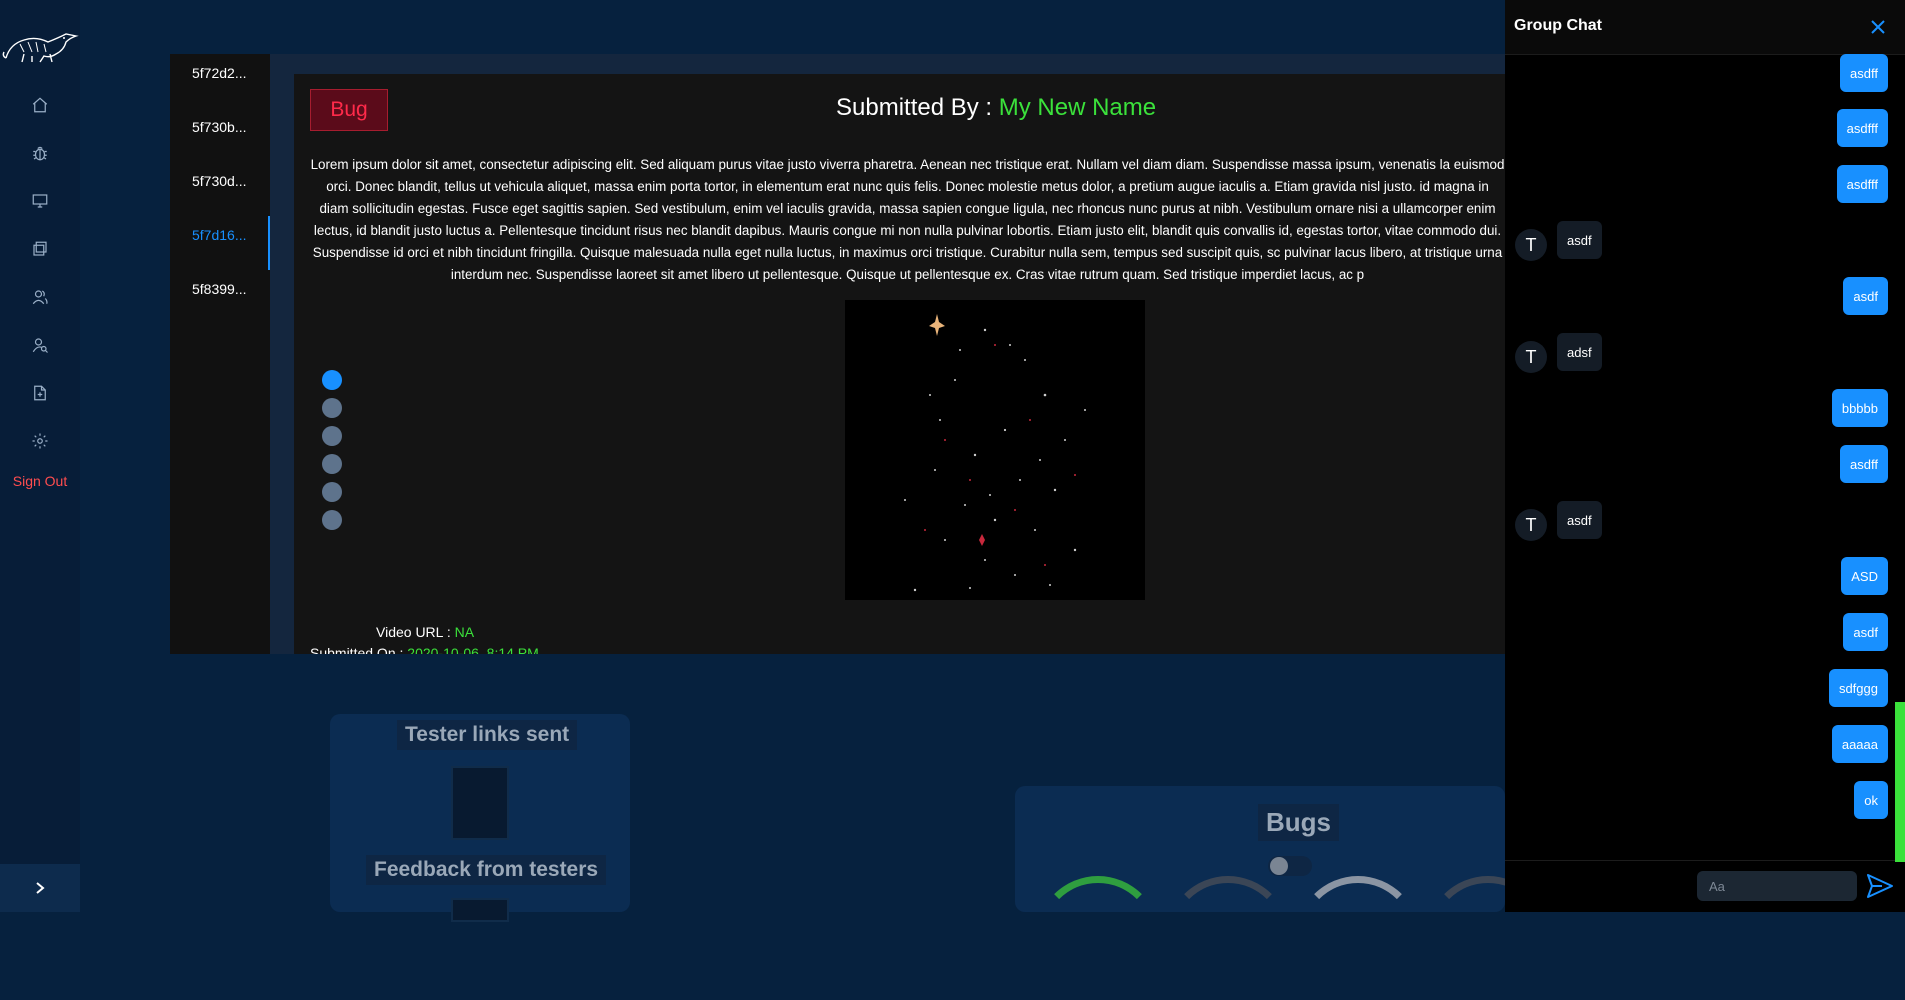  Describe the element at coordinates (1298, 822) in the screenshot. I see `bugs-title: Bugs` at that location.